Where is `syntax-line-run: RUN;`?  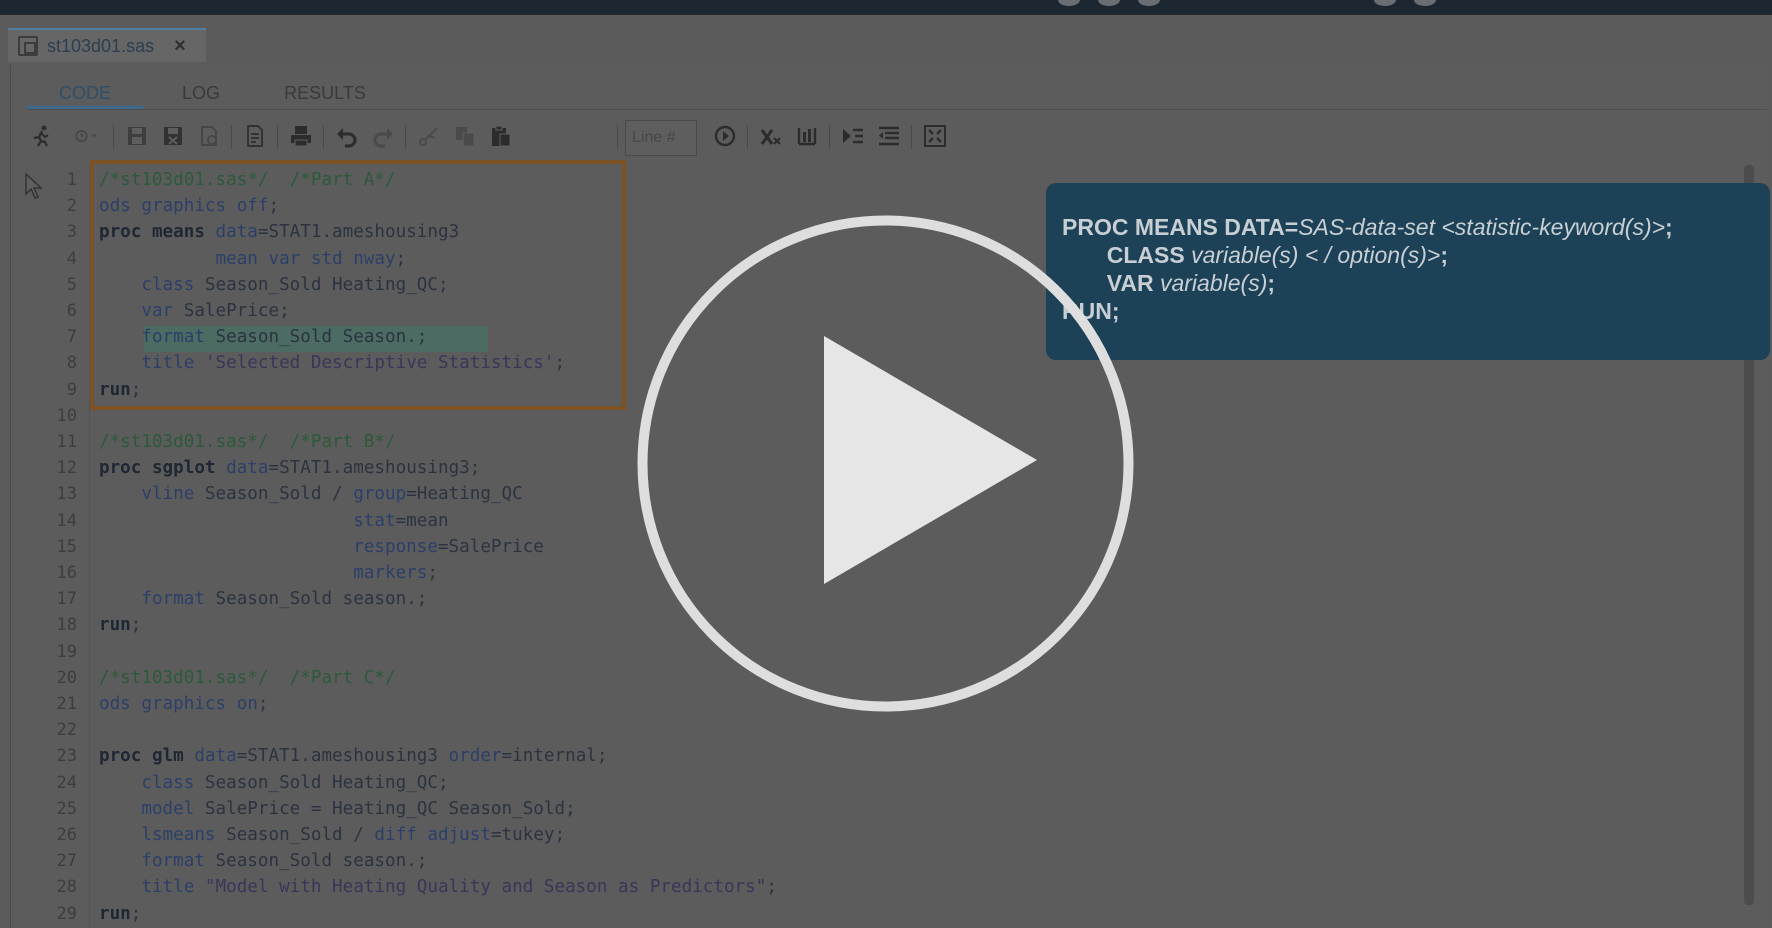 syntax-line-run: RUN; is located at coordinates (1408, 311).